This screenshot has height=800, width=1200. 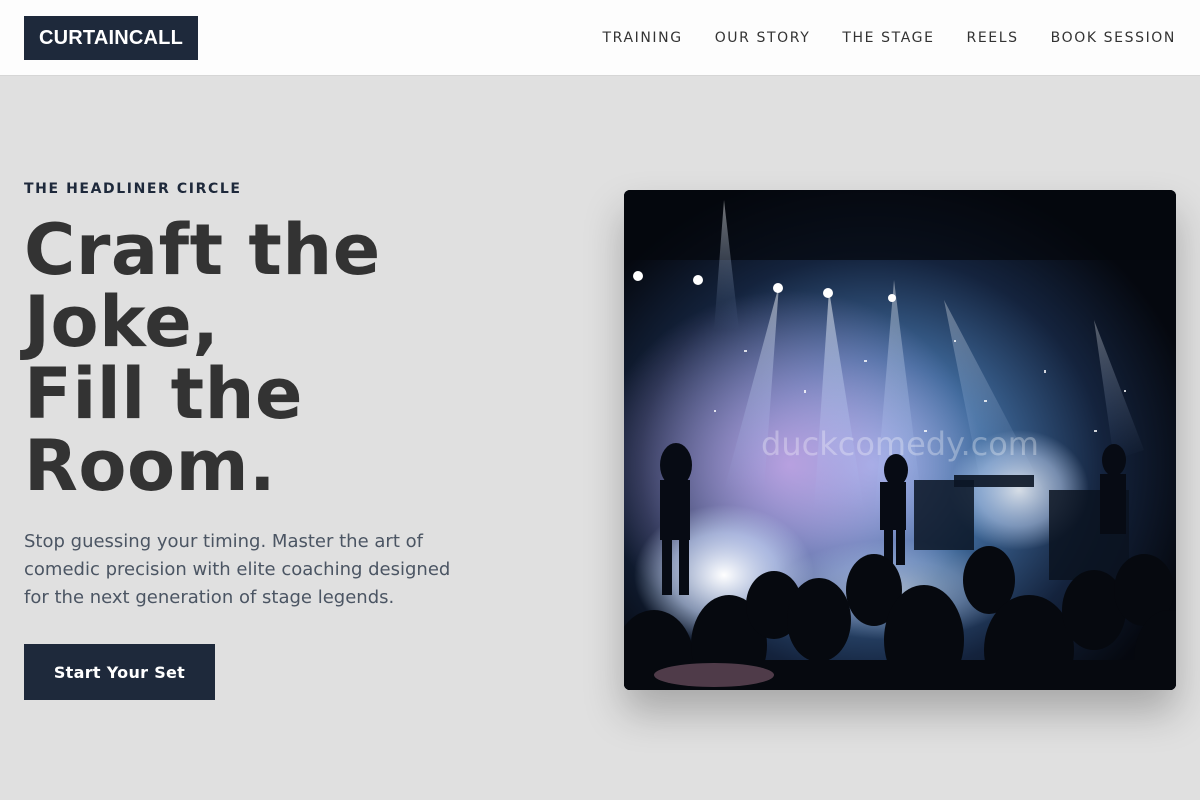 I want to click on nav-link-book-session: BOOK SESSION, so click(x=1113, y=38).